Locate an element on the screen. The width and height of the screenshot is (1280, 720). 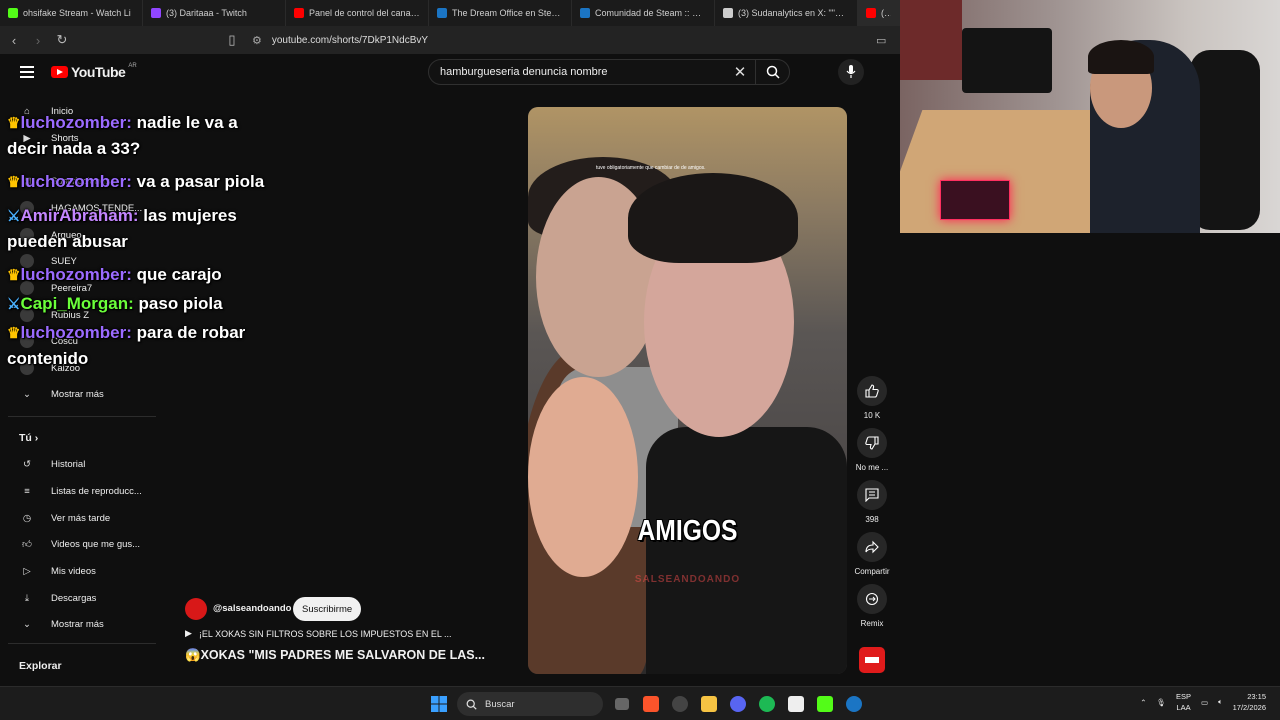
volume-icon: 🔈︎ is located at coordinates (1220, 702).